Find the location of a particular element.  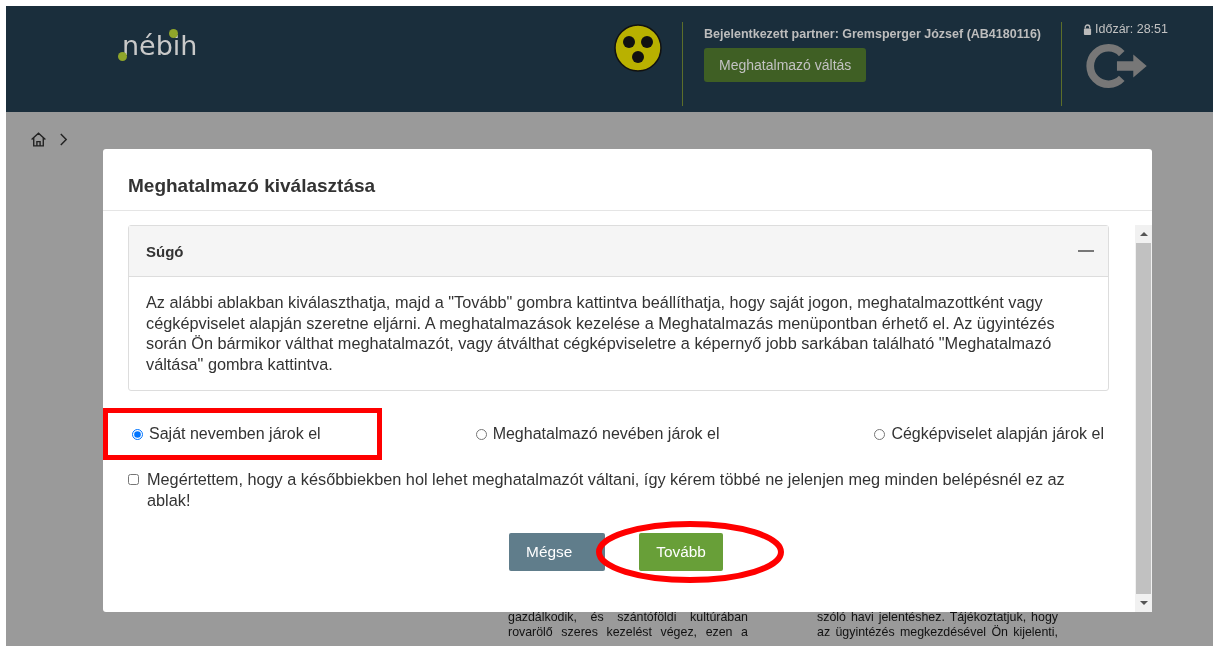

modal-title: Meghatalmazó kiválasztása is located at coordinates (627, 180).